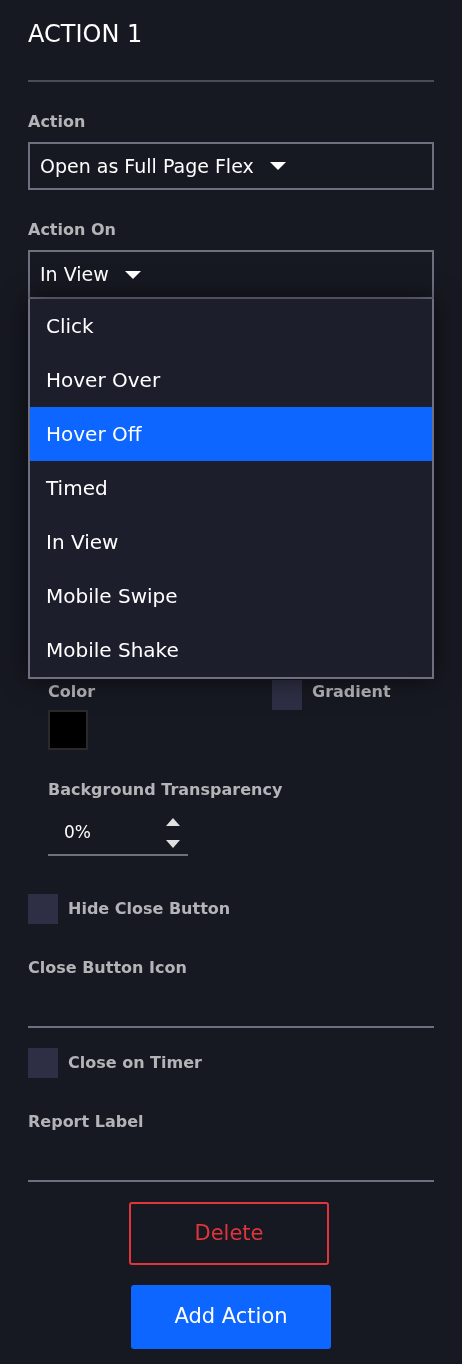 This screenshot has width=462, height=1364. I want to click on dropdown-option: Hover Off, so click(231, 434).